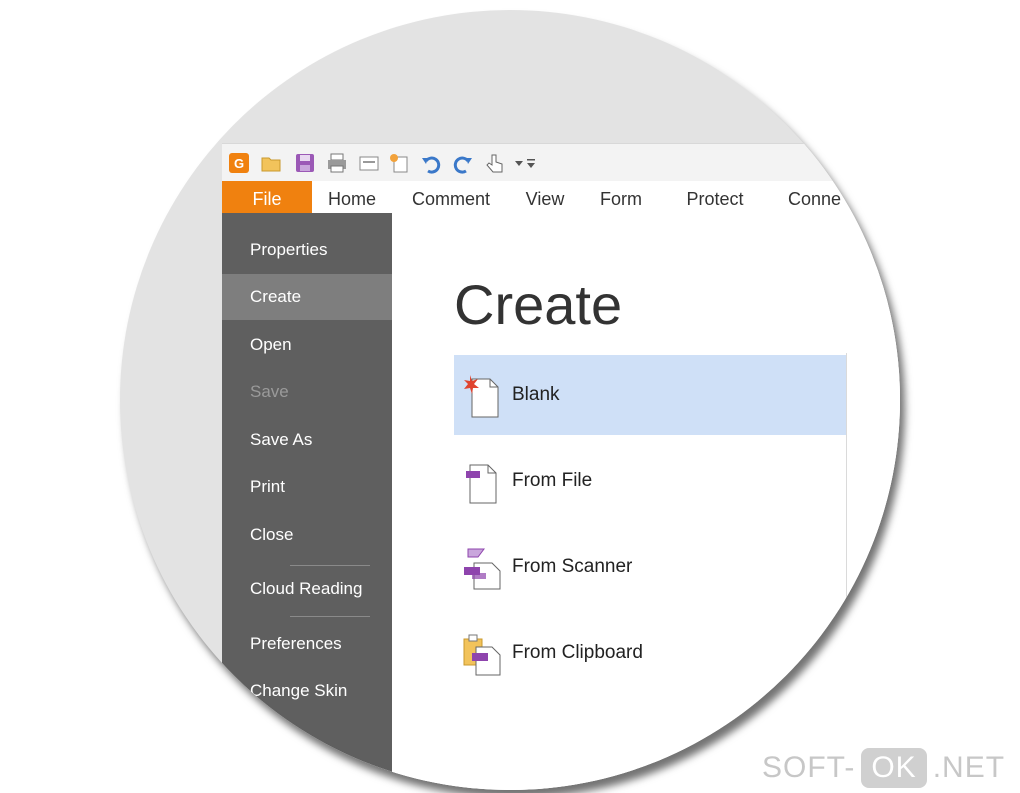  What do you see at coordinates (495, 163) in the screenshot?
I see `hand-tool-icon` at bounding box center [495, 163].